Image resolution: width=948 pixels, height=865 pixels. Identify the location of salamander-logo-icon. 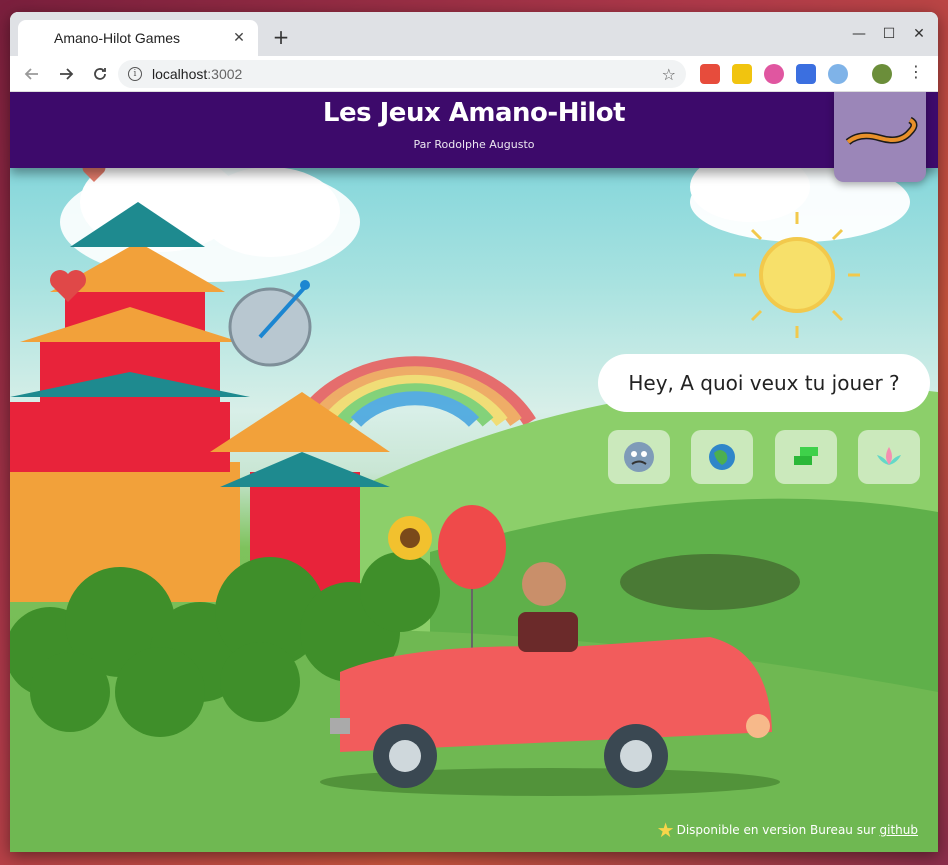
(881, 130).